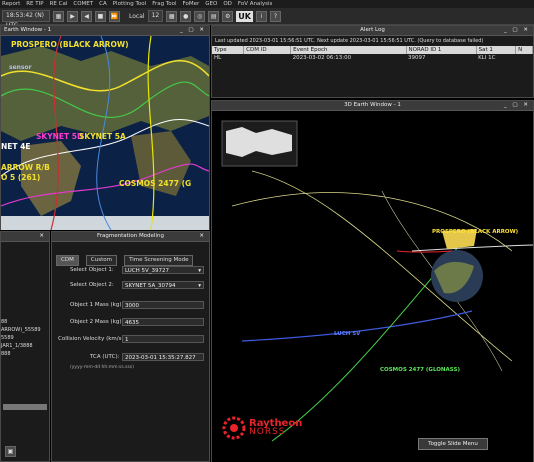 This screenshot has width=534, height=462. Describe the element at coordinates (228, 50) in the screenshot. I see `alert-column-header: Type` at that location.